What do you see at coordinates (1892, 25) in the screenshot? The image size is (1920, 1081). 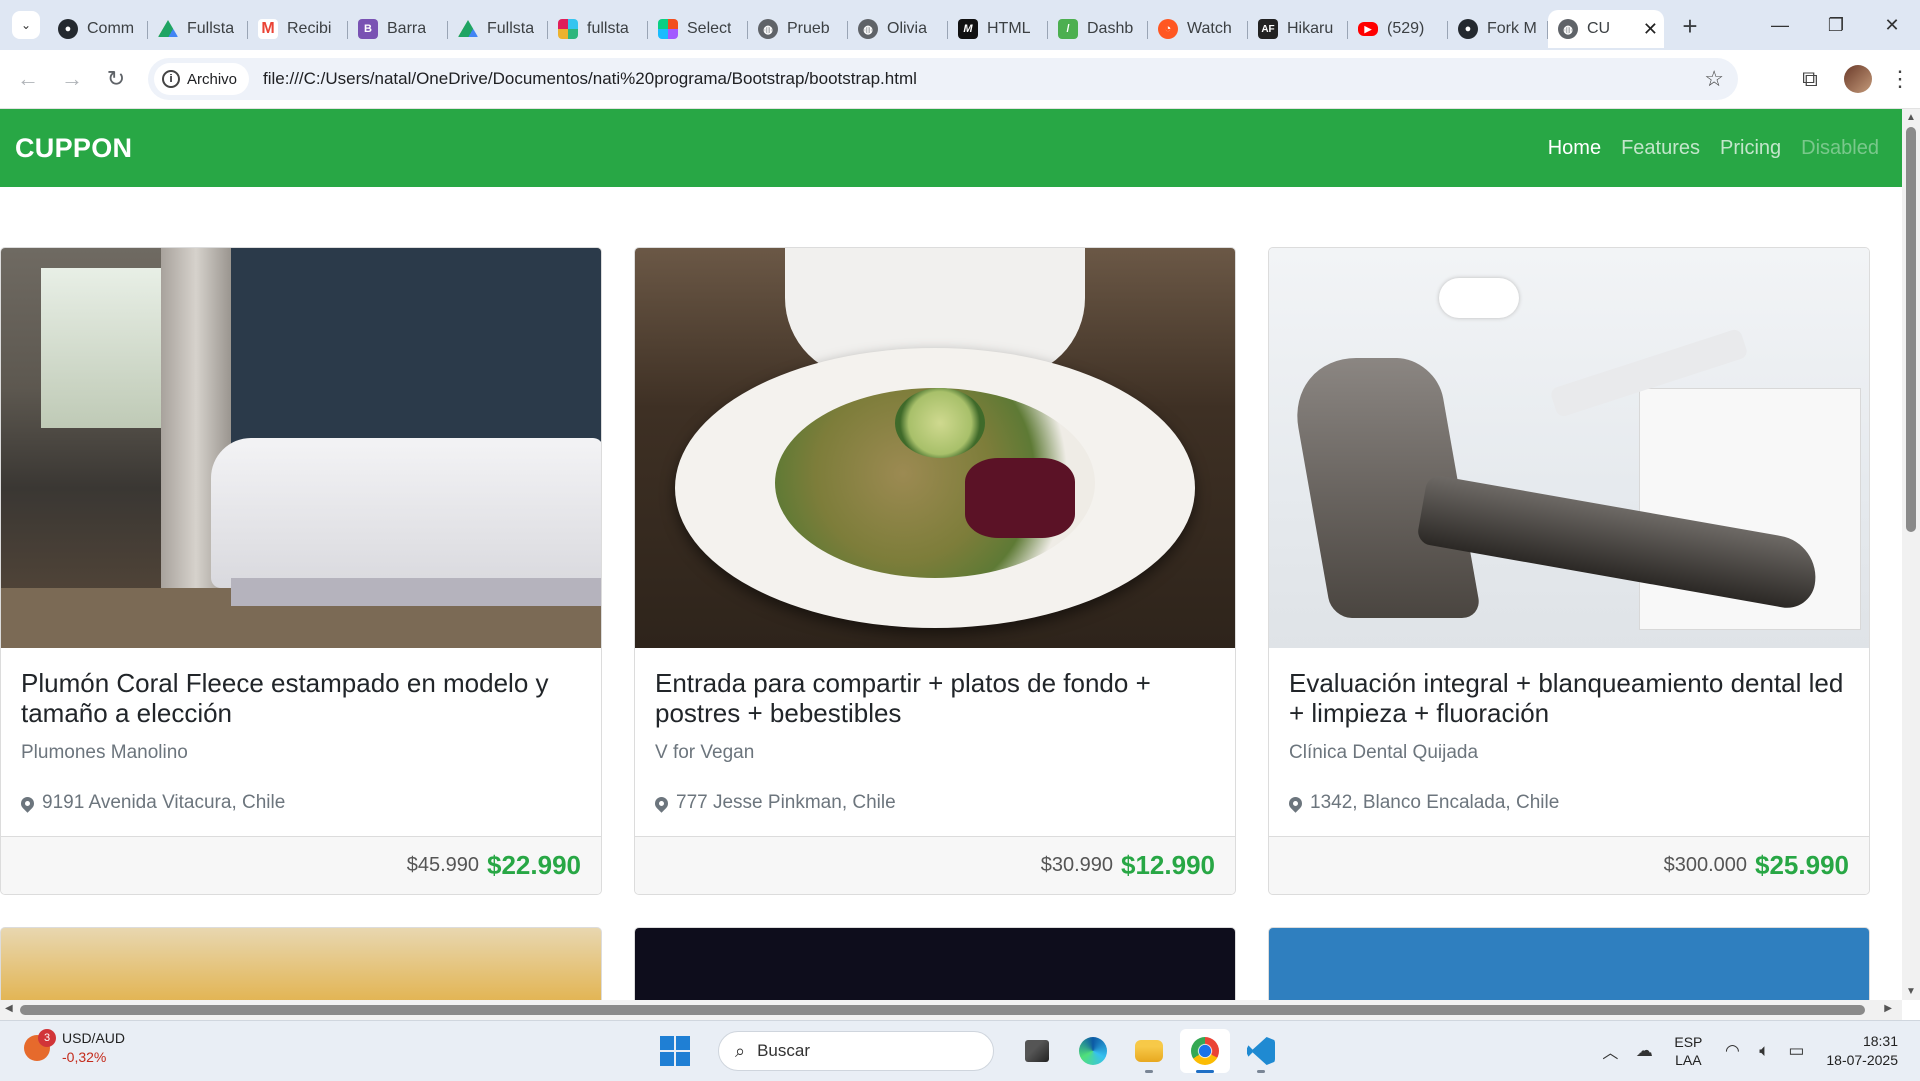 I see `close-window-icon: ✕` at bounding box center [1892, 25].